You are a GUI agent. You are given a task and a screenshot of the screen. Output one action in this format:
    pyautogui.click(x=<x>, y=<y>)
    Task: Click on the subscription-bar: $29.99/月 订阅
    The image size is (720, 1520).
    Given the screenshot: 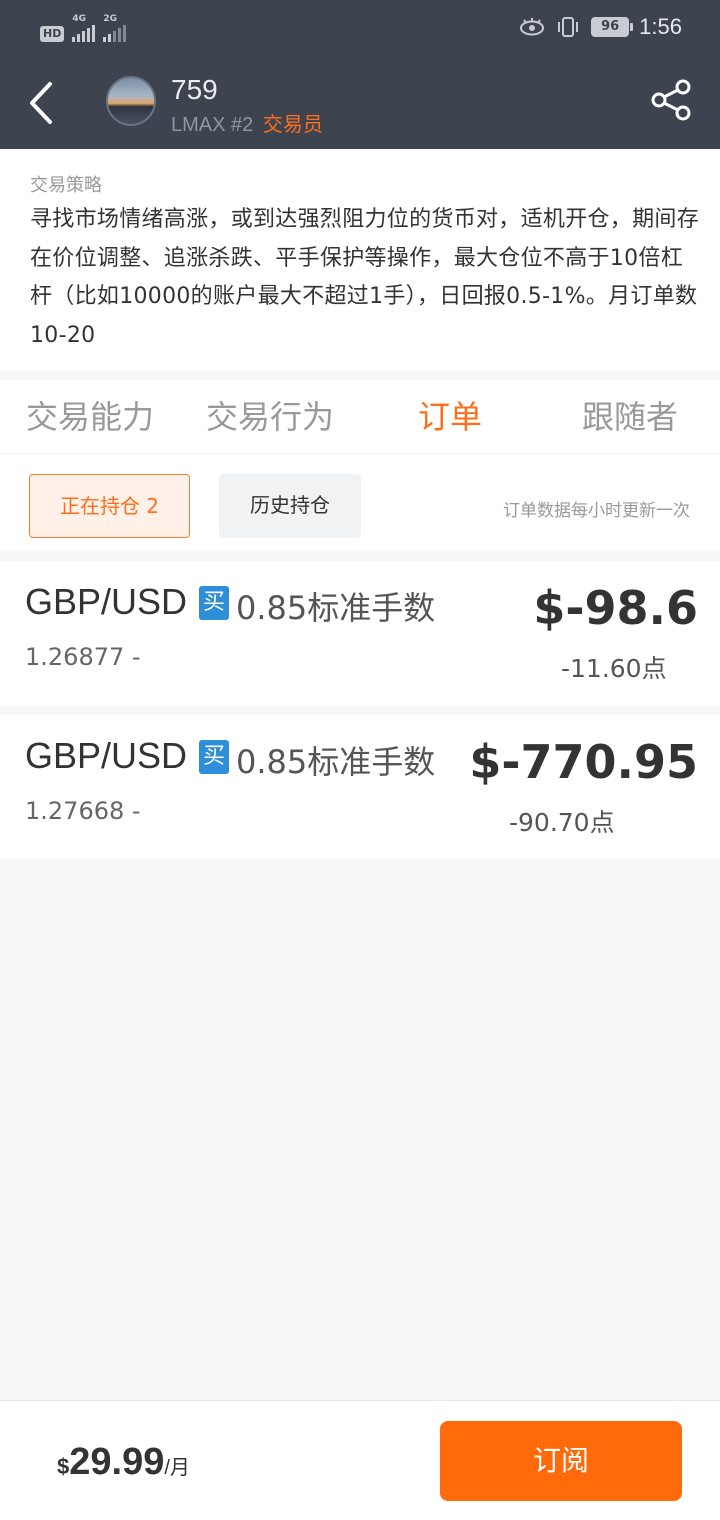 What is the action you would take?
    pyautogui.click(x=360, y=1460)
    